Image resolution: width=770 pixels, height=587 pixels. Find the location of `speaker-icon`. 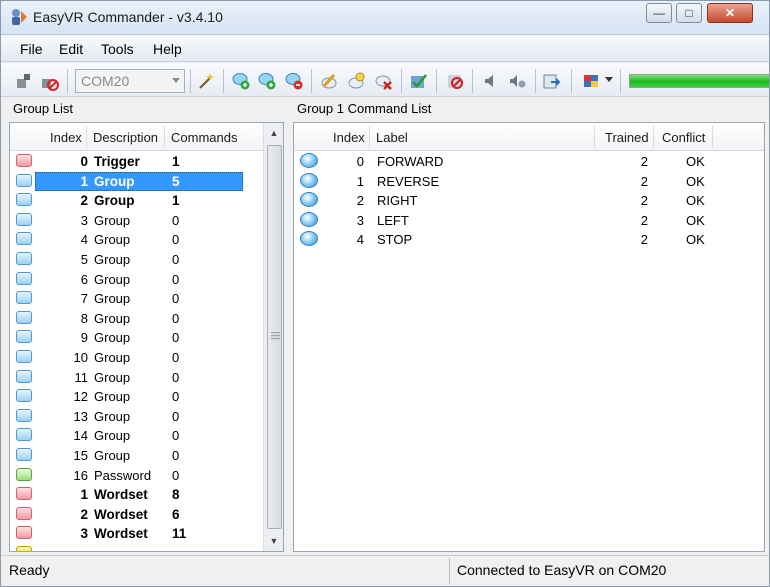

speaker-icon is located at coordinates (491, 81).